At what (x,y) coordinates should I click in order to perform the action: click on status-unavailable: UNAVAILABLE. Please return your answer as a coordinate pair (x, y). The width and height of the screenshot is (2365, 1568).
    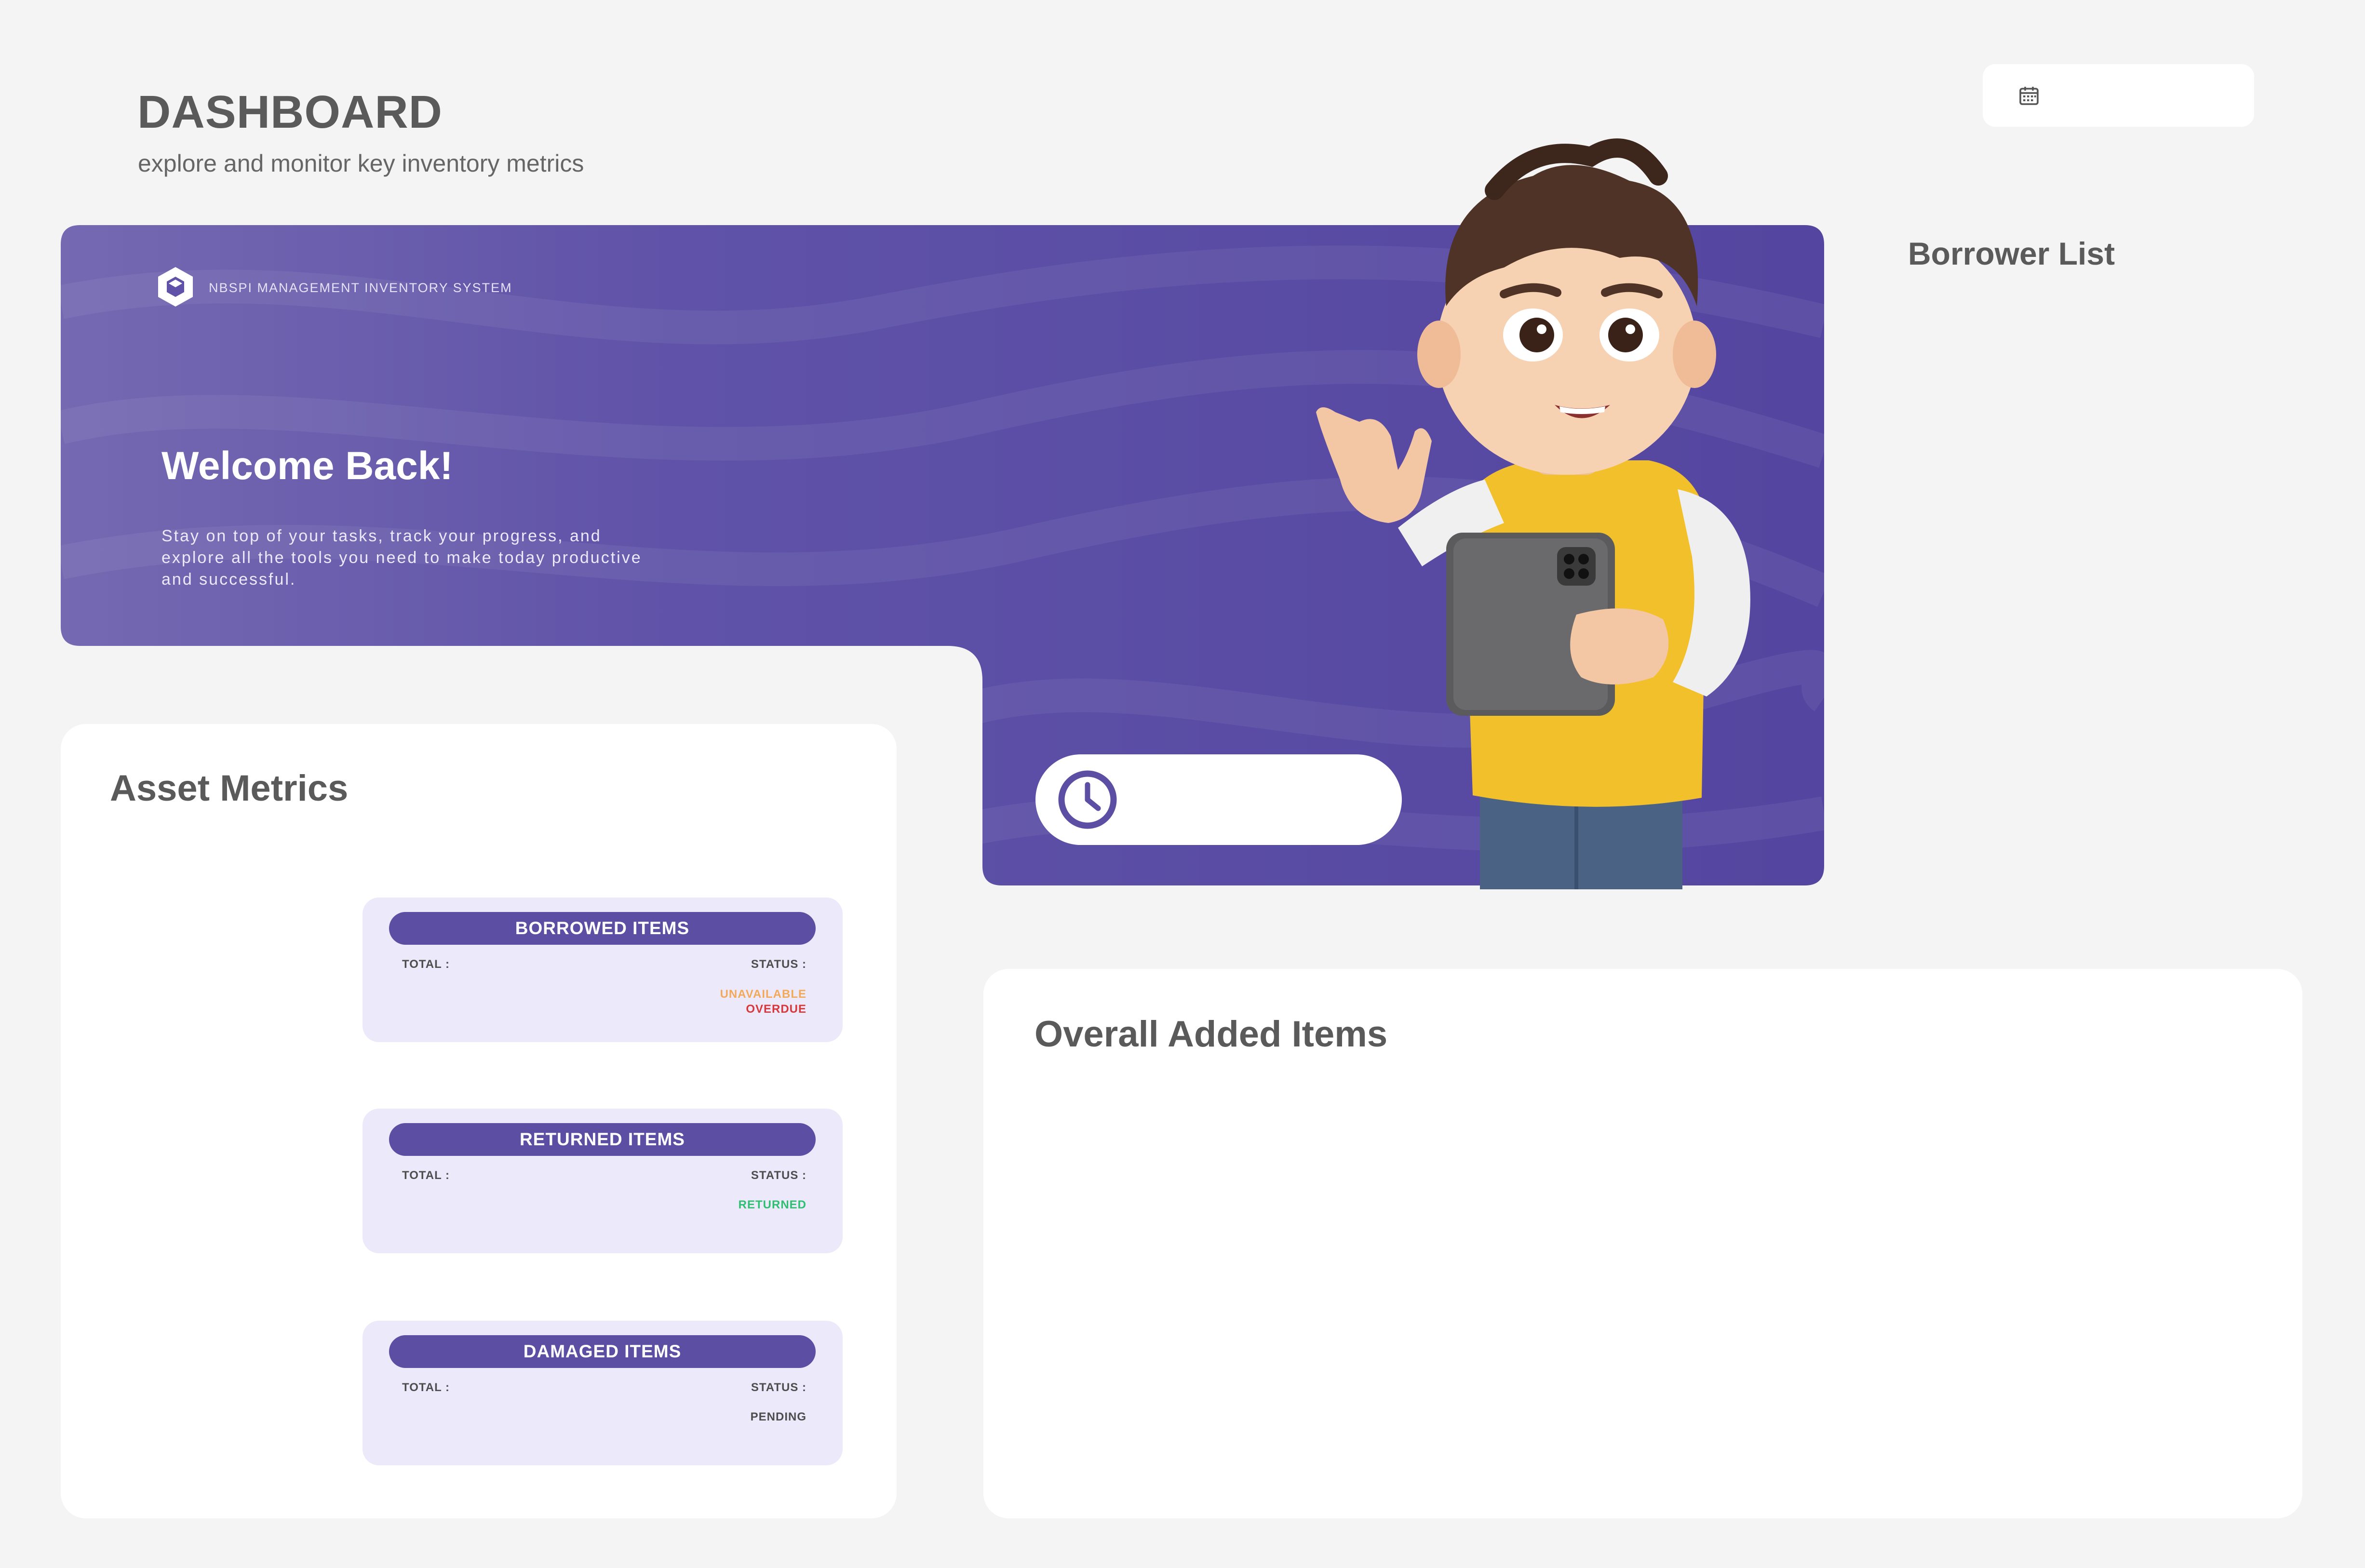
    Looking at the image, I should click on (763, 994).